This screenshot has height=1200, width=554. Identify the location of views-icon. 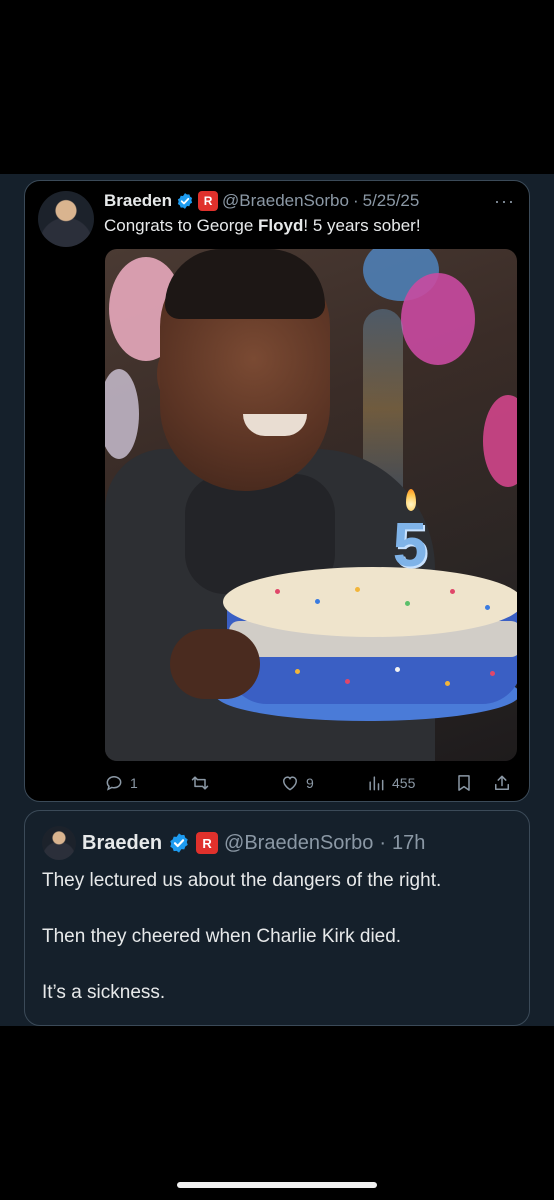
(376, 783).